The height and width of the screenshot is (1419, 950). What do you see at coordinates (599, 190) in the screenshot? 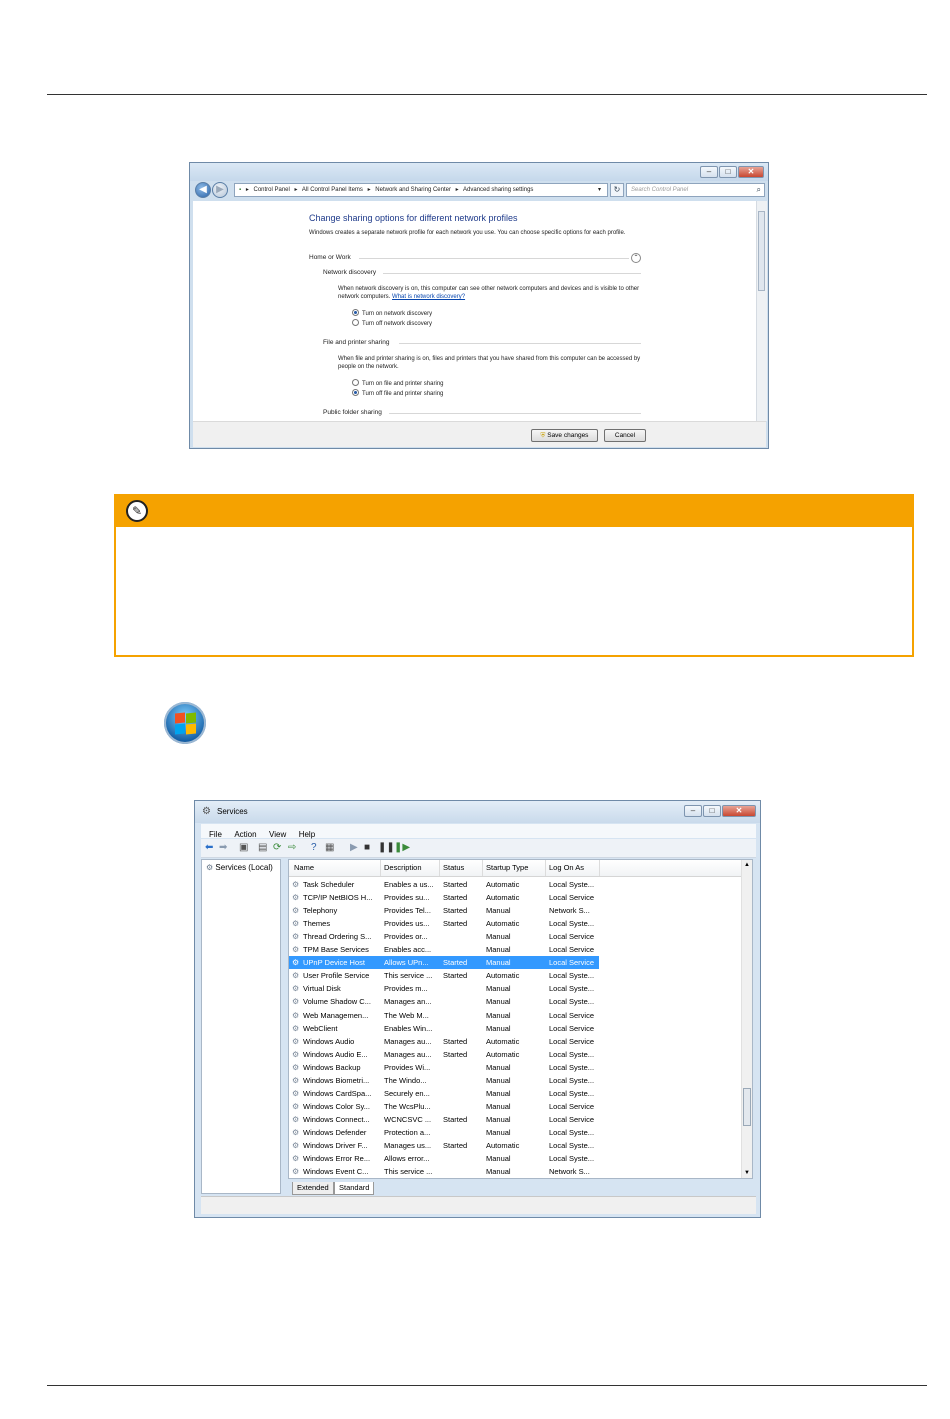
I see `dropdown-arrow-icon: ▾` at bounding box center [599, 190].